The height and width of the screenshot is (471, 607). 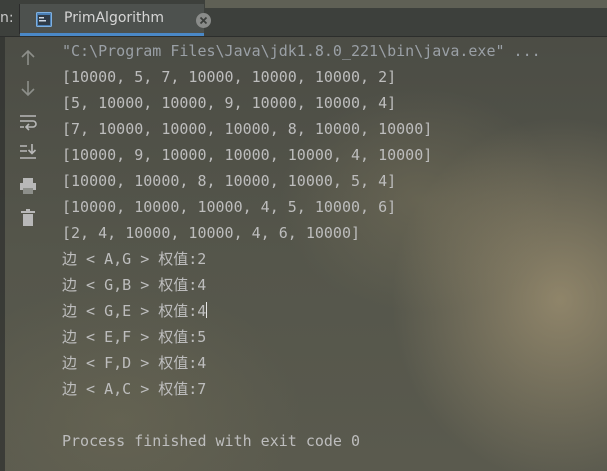 What do you see at coordinates (229, 207) in the screenshot?
I see `matrix-row: [10000, 10000, 10000, 4, 5, 10000, 6]` at bounding box center [229, 207].